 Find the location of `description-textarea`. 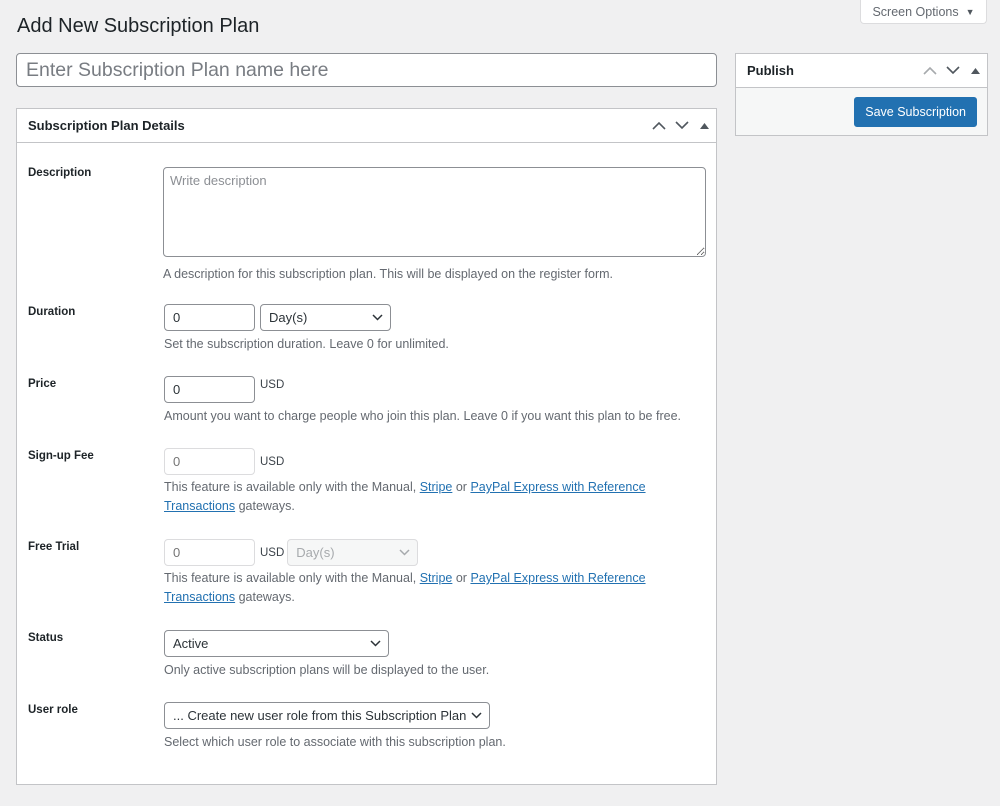

description-textarea is located at coordinates (434, 212).